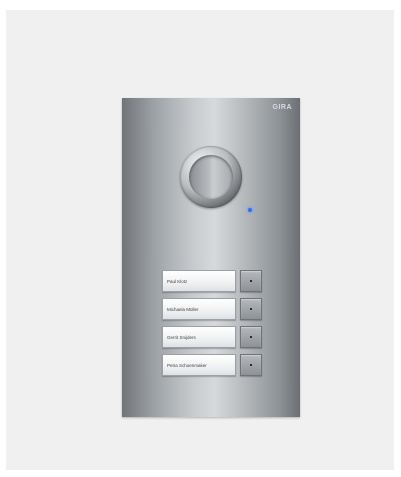 This screenshot has height=477, width=401. I want to click on name-plate-label: Michaela Müller, so click(183, 309).